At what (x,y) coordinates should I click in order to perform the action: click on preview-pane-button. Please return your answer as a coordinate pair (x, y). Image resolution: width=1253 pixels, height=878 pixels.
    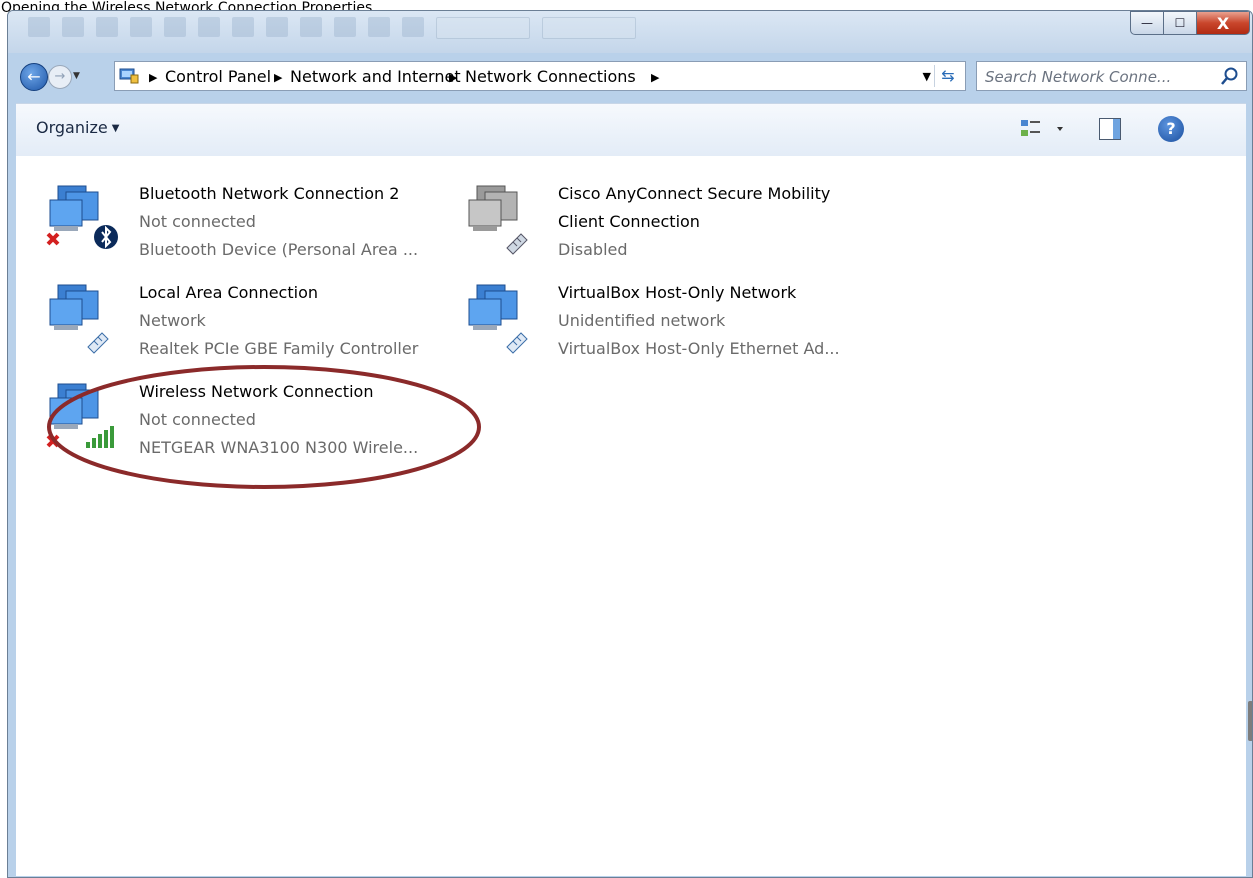
    Looking at the image, I should click on (1110, 129).